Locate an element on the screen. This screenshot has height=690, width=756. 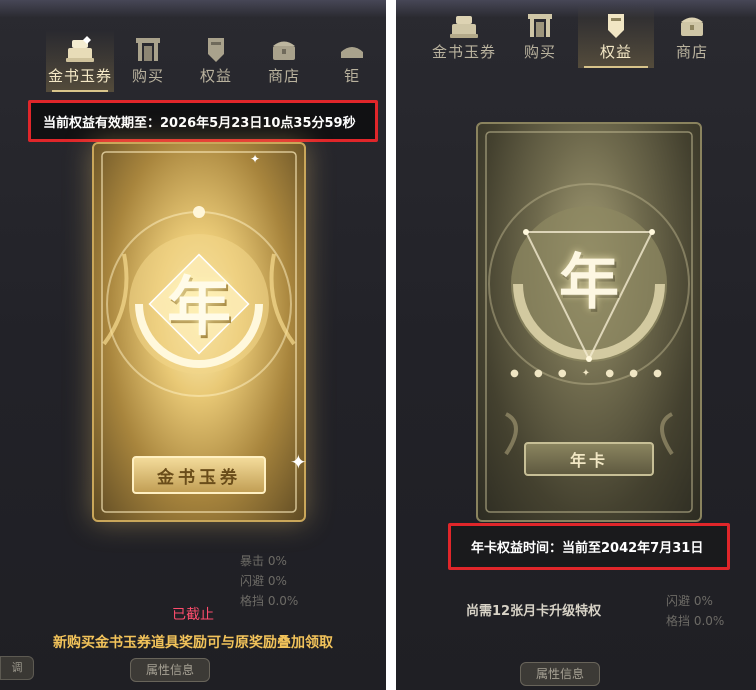
ingot-icon is located at coordinates (352, 52).